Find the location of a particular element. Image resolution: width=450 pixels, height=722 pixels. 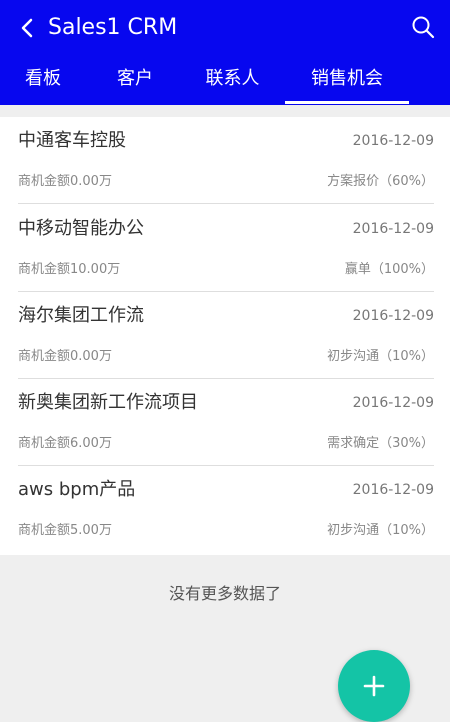

opportunity-amount: 商机金额10.00万 is located at coordinates (69, 269).